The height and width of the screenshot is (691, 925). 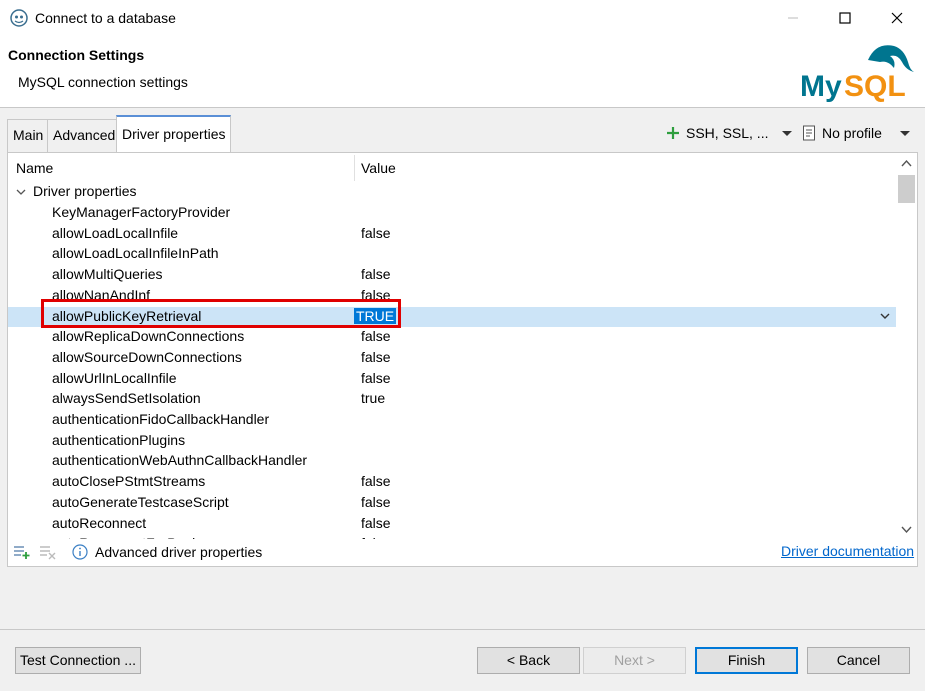 What do you see at coordinates (847, 551) in the screenshot?
I see `driver-documentation-link: Driver documentation` at bounding box center [847, 551].